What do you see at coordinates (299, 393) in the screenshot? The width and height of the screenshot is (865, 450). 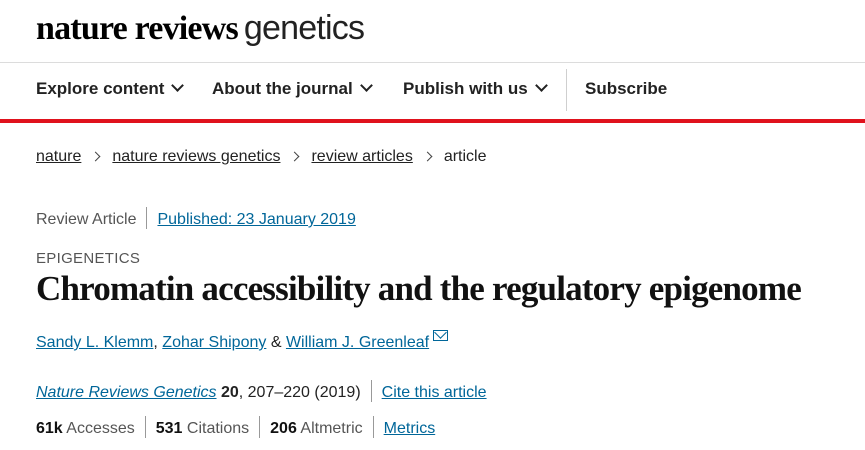 I see `pages-year: , 207–220 (2019)` at bounding box center [299, 393].